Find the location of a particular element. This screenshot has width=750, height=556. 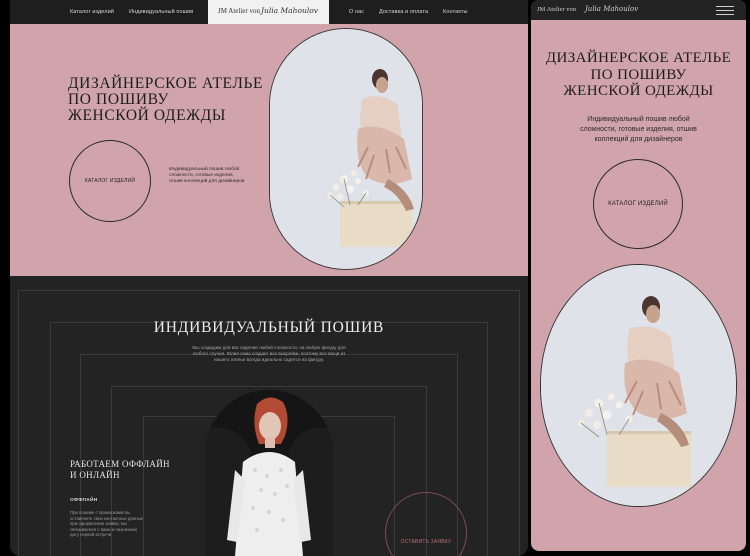

catalog-button: КАТАЛОГ ИЗДЕЛИЙ is located at coordinates (110, 181).